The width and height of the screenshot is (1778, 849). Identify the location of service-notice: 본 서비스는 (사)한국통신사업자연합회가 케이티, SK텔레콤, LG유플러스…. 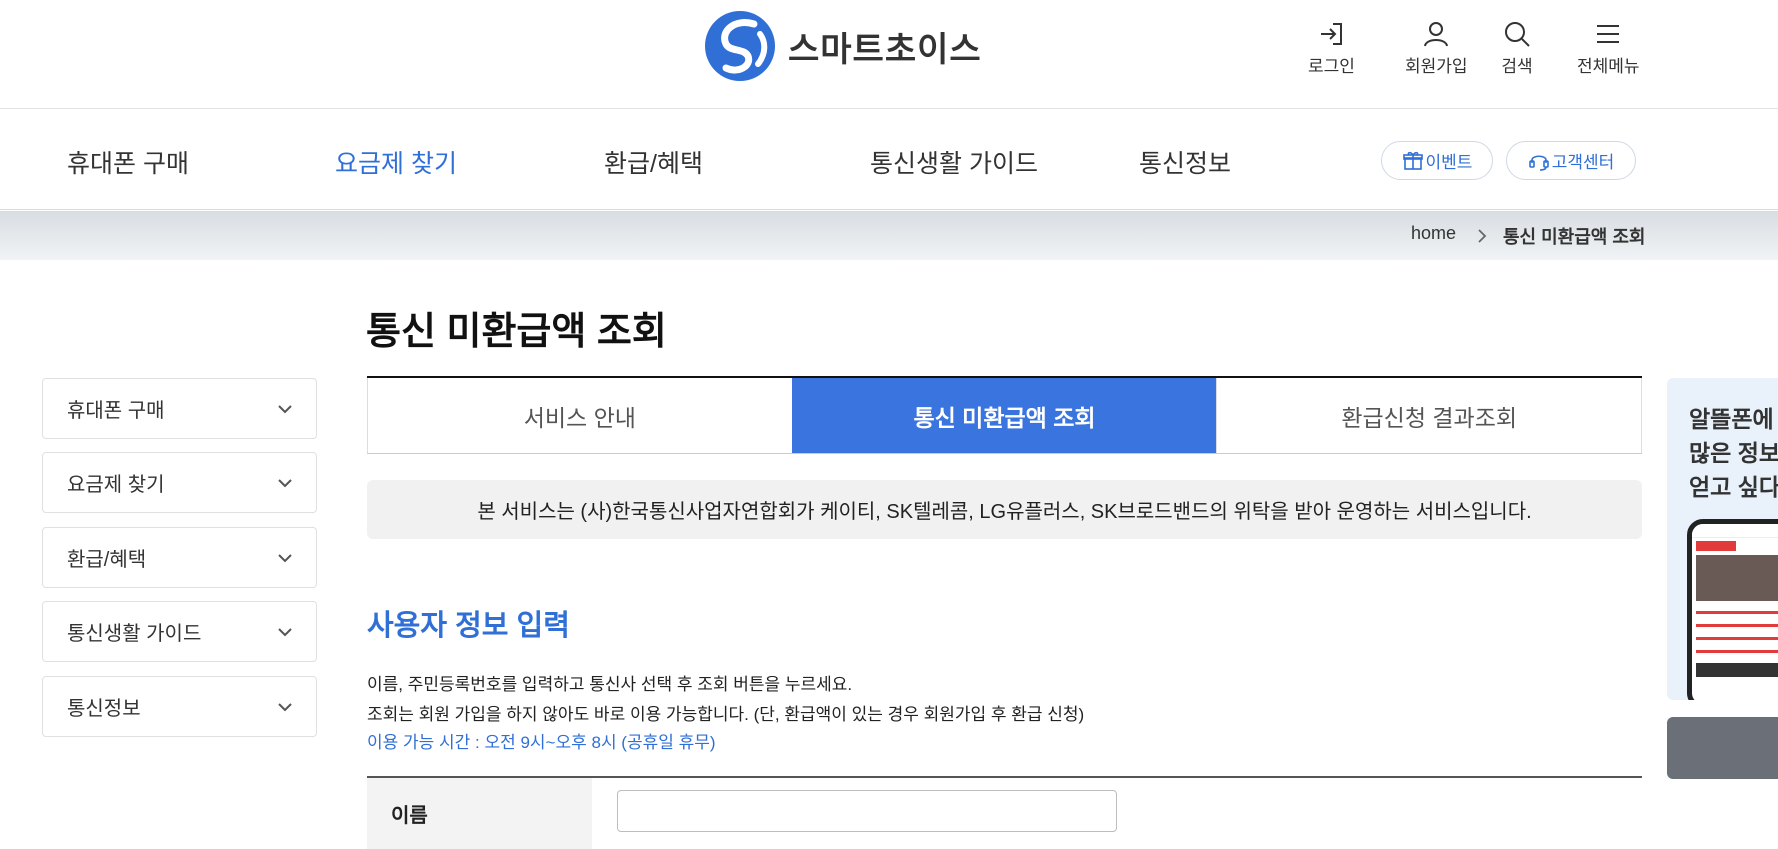
(1004, 509).